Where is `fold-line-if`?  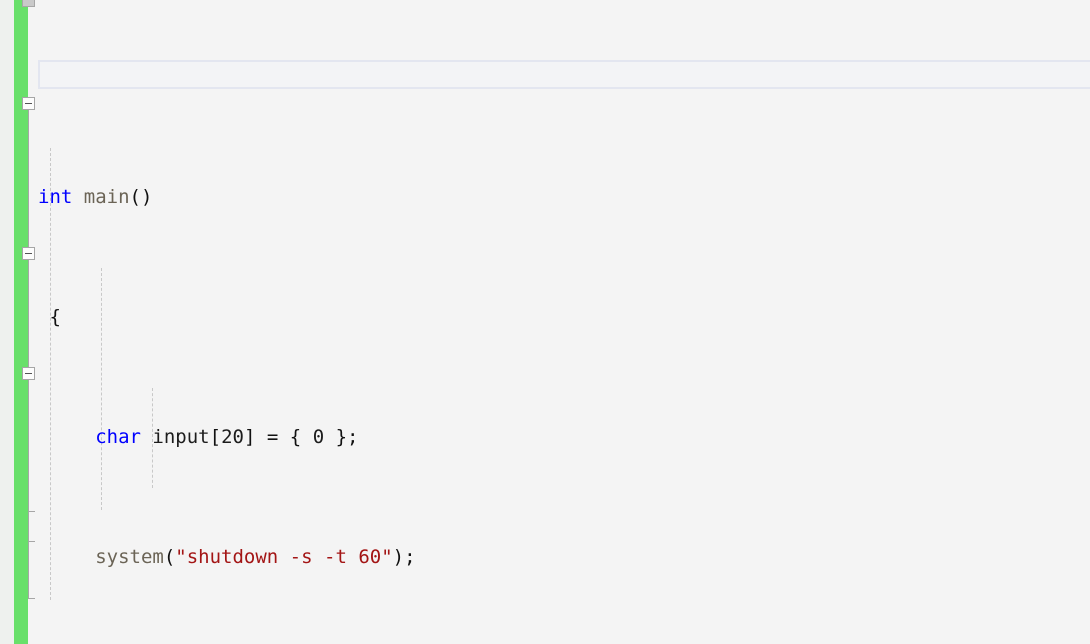
fold-line-if is located at coordinates (28, 445).